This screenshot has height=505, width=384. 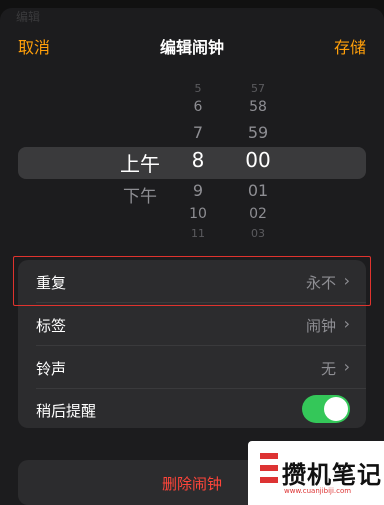 I want to click on ampm-option-pm: 下午, so click(x=140, y=194).